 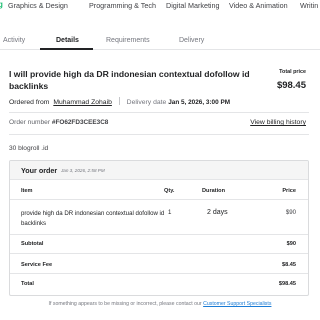 What do you see at coordinates (258, 5) in the screenshot?
I see `nav-item-video-animation: Video & Animation` at bounding box center [258, 5].